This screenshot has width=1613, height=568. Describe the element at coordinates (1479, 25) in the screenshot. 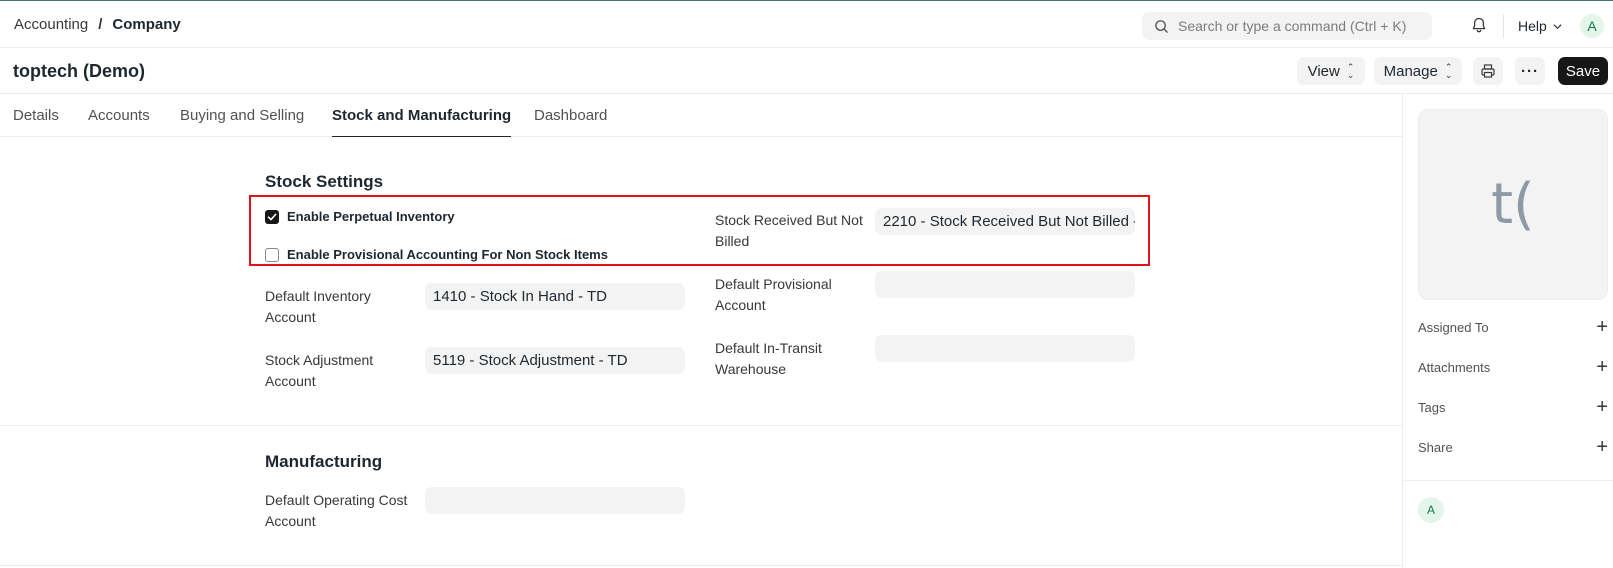

I see `notification-bell-icon` at that location.